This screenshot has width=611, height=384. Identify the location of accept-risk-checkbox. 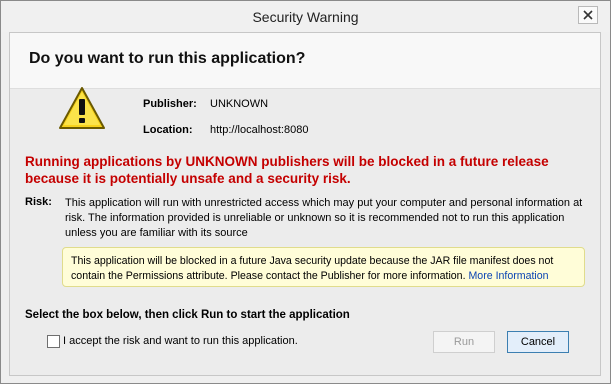
(53, 341).